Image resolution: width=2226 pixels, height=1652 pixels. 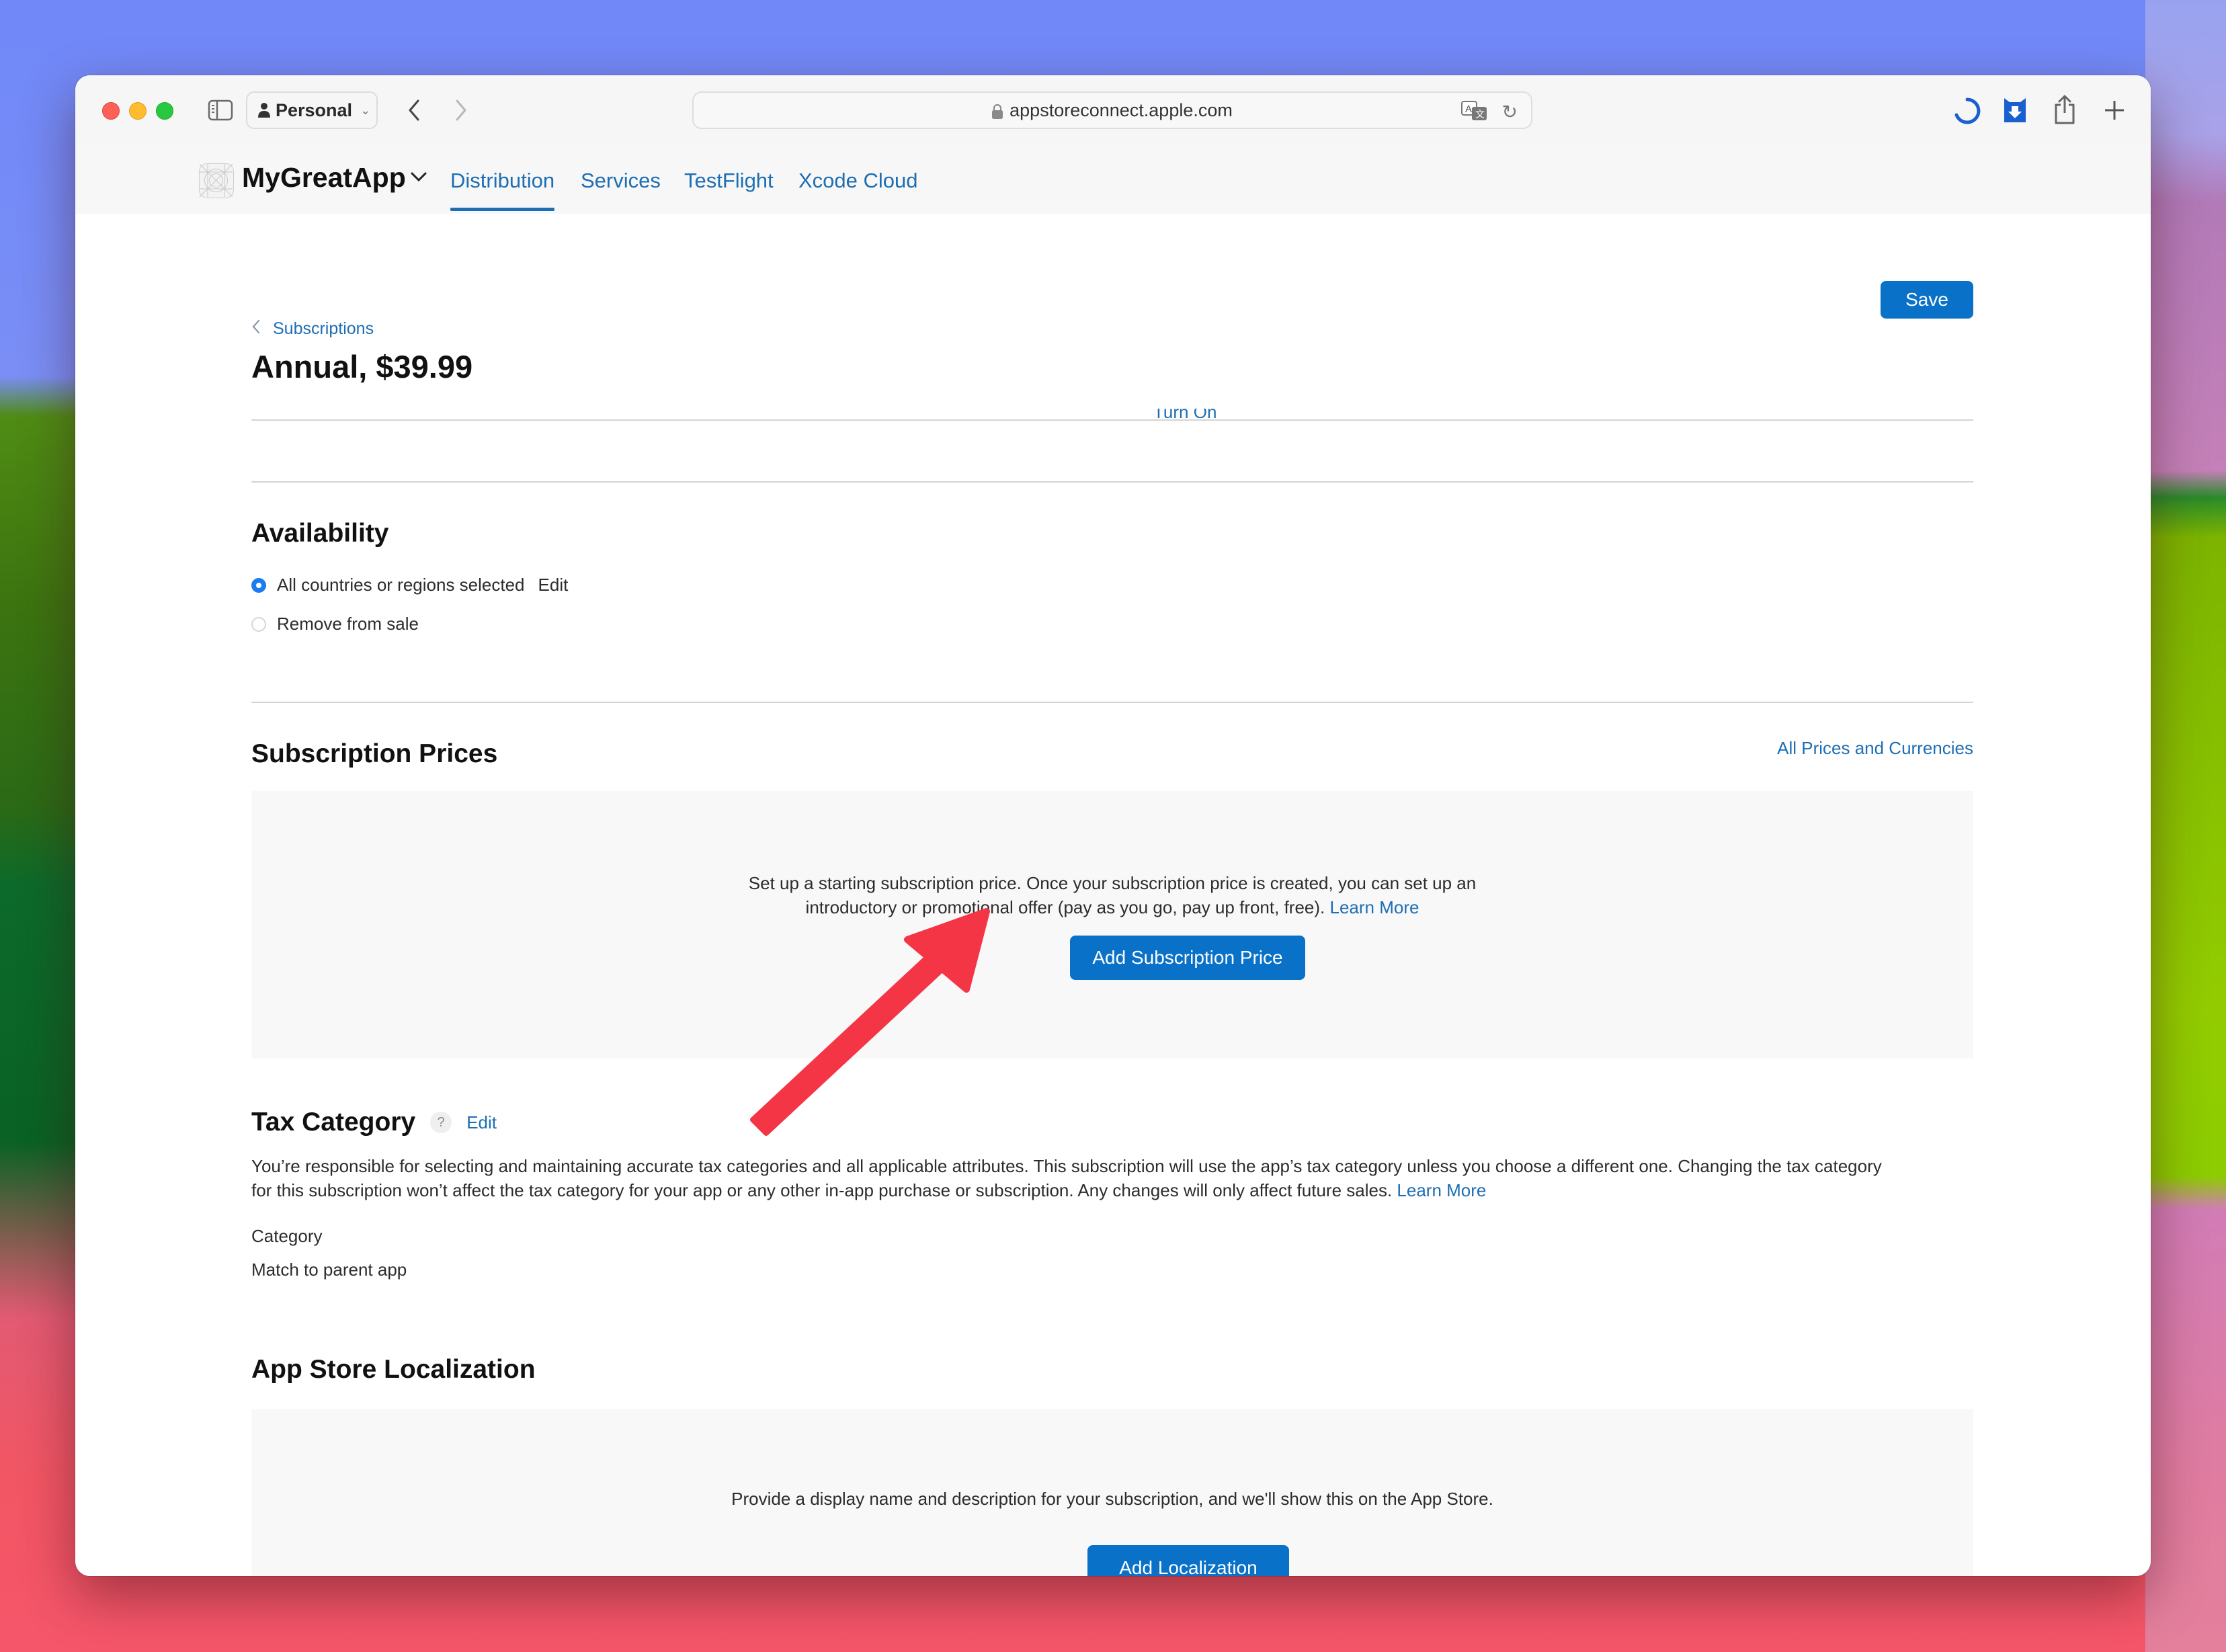 What do you see at coordinates (329, 1269) in the screenshot?
I see `category-value: Match to parent app` at bounding box center [329, 1269].